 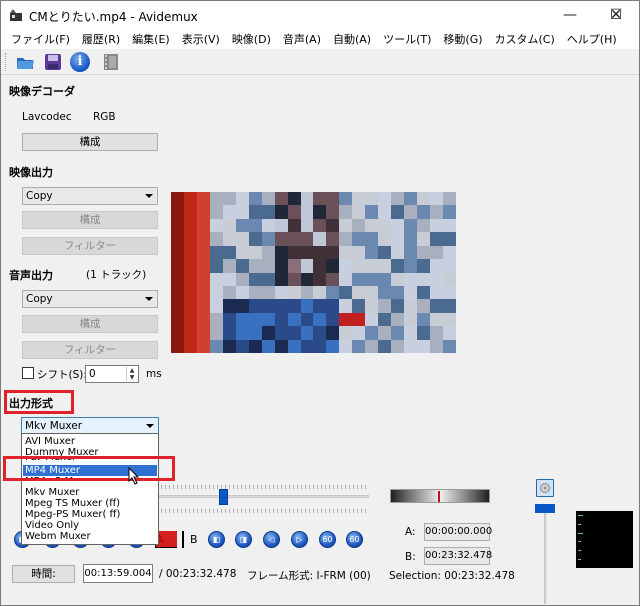 What do you see at coordinates (604, 539) in the screenshot?
I see `audio-meter` at bounding box center [604, 539].